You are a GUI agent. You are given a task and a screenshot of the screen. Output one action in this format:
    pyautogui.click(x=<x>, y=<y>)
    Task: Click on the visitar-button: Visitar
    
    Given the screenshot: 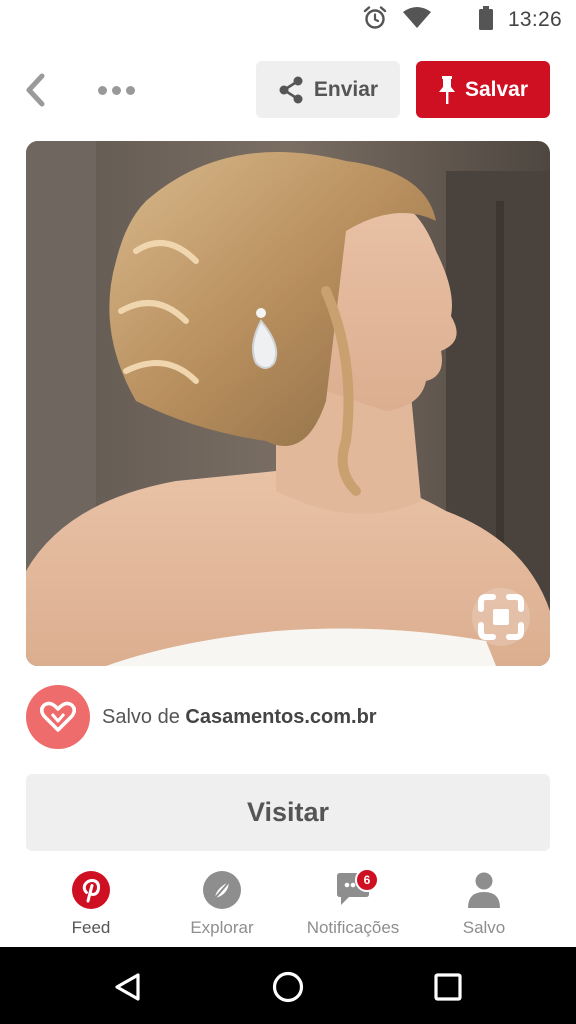 What is the action you would take?
    pyautogui.click(x=288, y=812)
    